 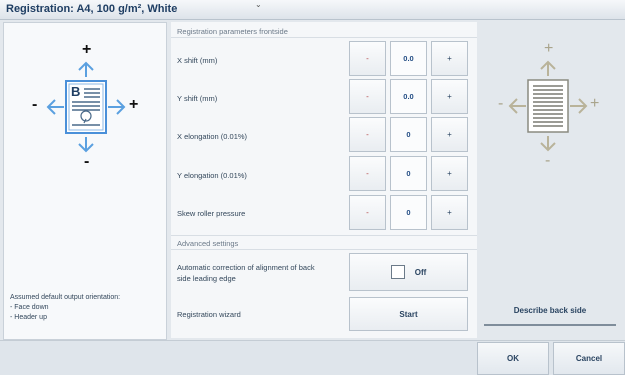 What do you see at coordinates (87, 49) in the screenshot?
I see `front-plus-top: +` at bounding box center [87, 49].